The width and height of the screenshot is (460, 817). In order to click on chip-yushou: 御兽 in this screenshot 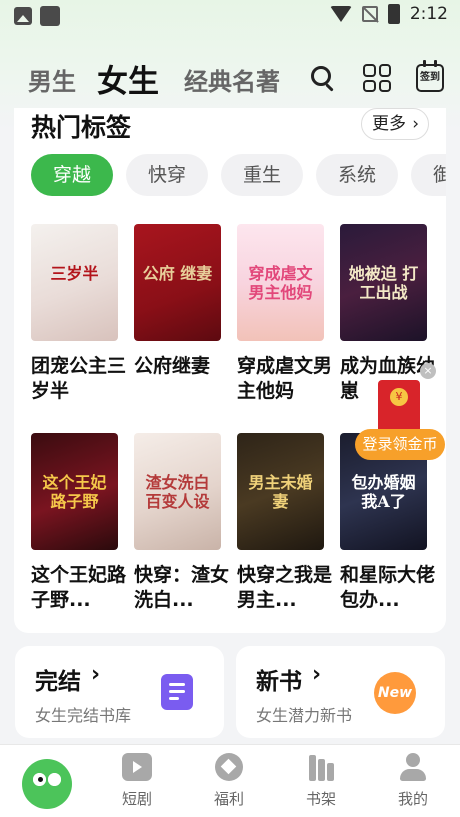, I will do `click(428, 175)`.